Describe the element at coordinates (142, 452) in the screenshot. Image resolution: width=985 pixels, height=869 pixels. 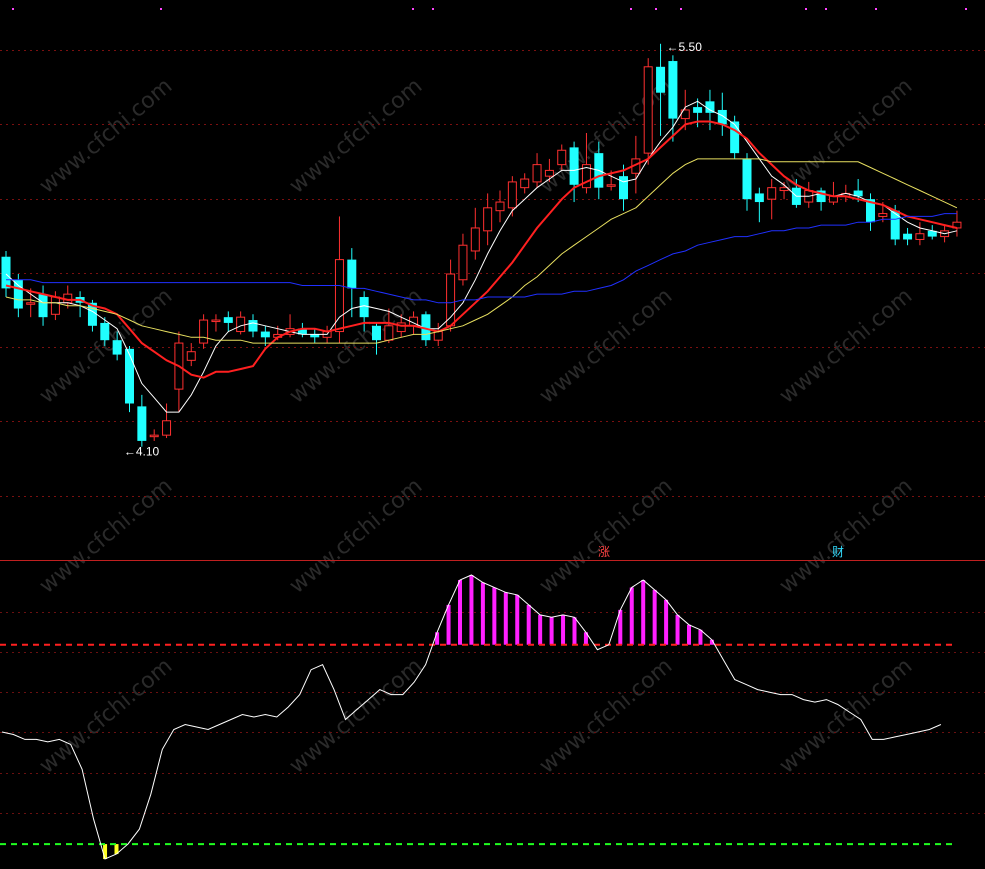
I see `low-price-label: ←4.10` at that location.